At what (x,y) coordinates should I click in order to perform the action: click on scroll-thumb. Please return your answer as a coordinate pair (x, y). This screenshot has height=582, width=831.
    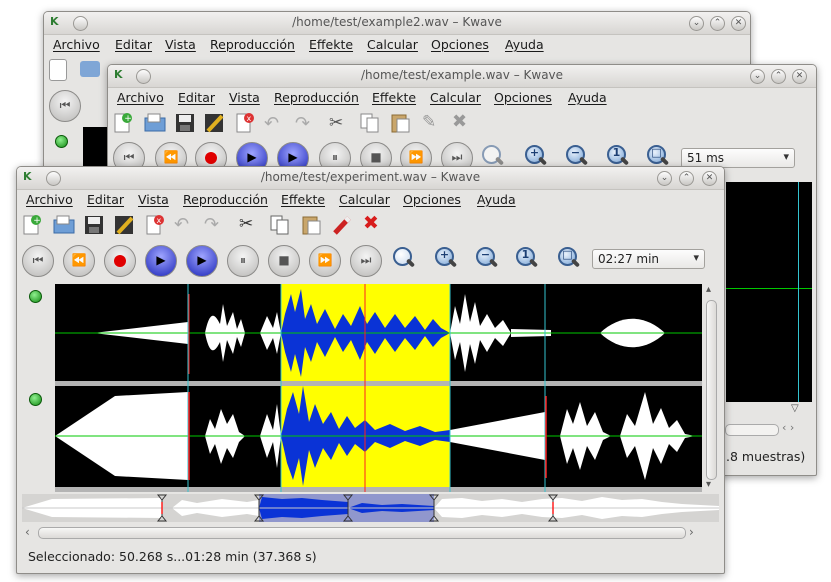
    Looking at the image, I should click on (711, 390).